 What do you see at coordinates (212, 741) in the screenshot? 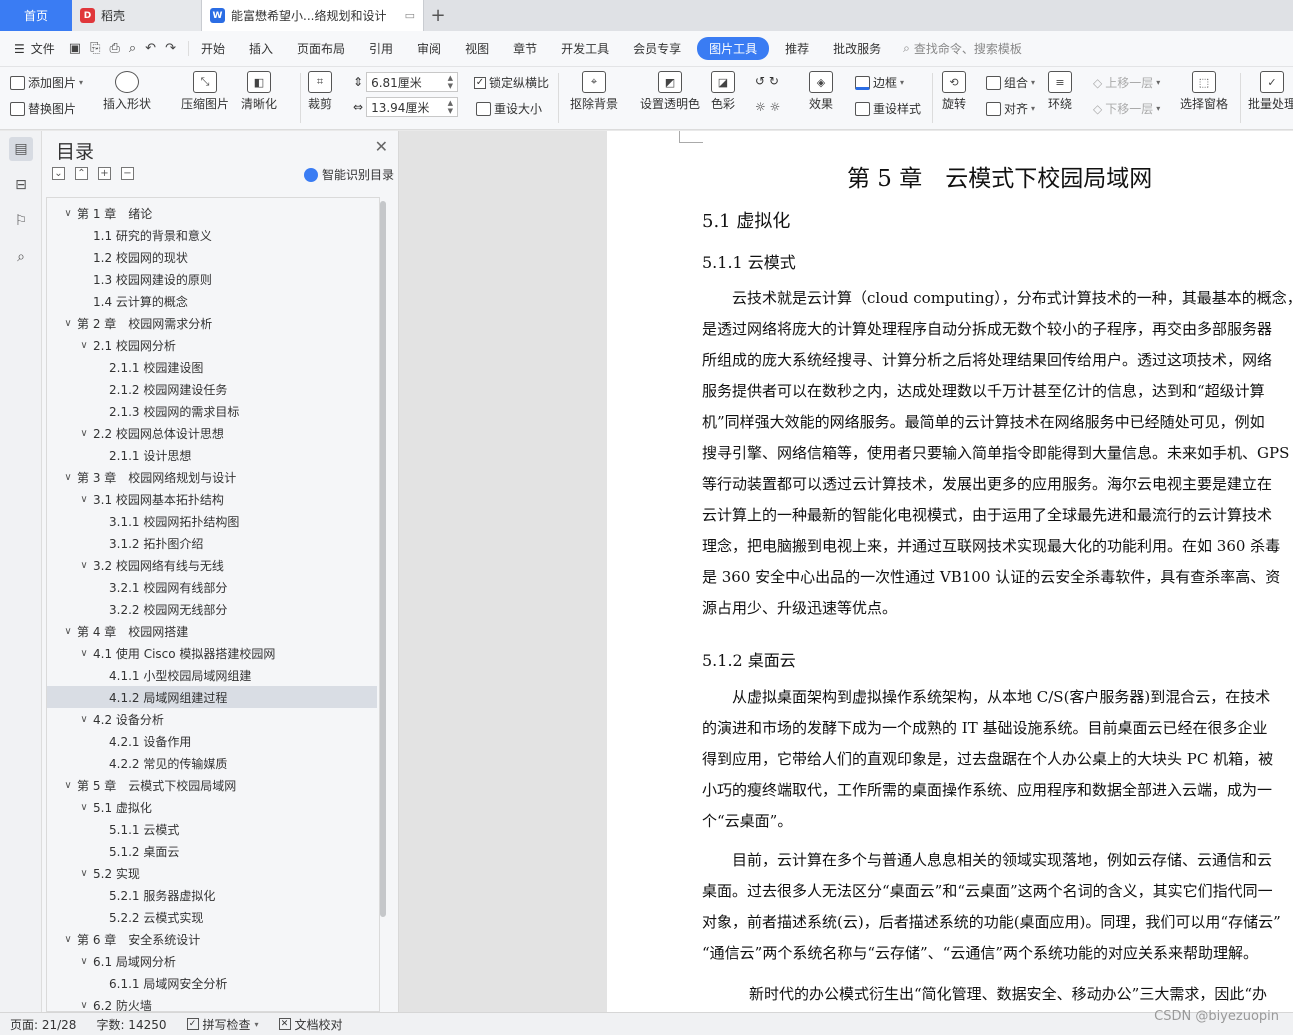
I see `toc-item: 4.2.1 设备作用` at bounding box center [212, 741].